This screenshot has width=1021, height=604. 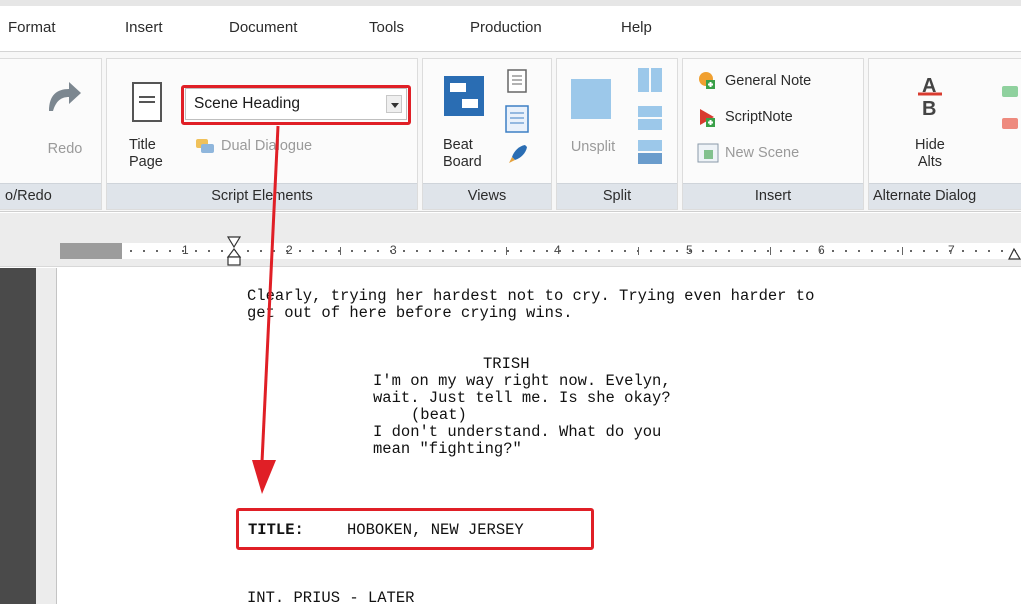 I want to click on annotation-arrow, so click(x=266, y=309).